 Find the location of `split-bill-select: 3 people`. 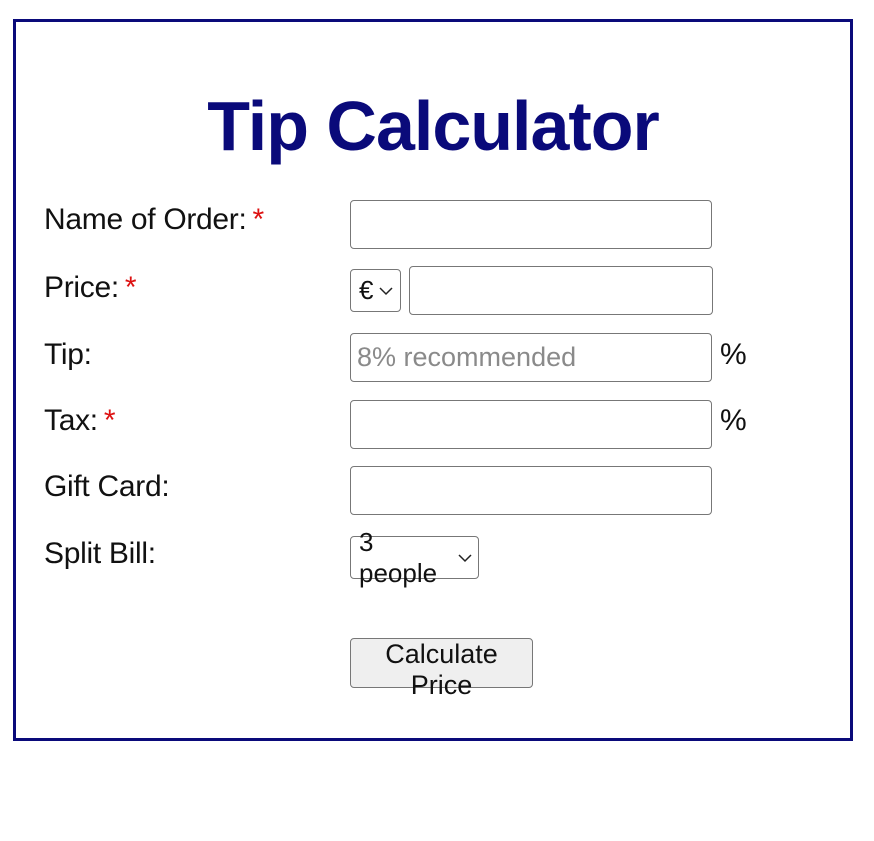

split-bill-select: 3 people is located at coordinates (414, 557).